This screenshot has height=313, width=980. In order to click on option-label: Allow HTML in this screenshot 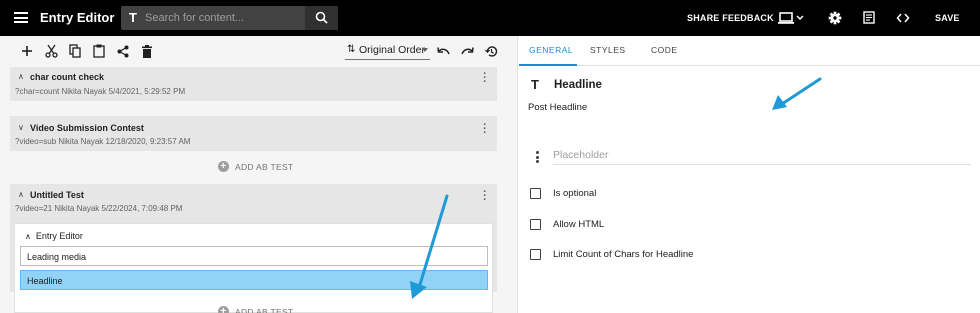, I will do `click(579, 224)`.